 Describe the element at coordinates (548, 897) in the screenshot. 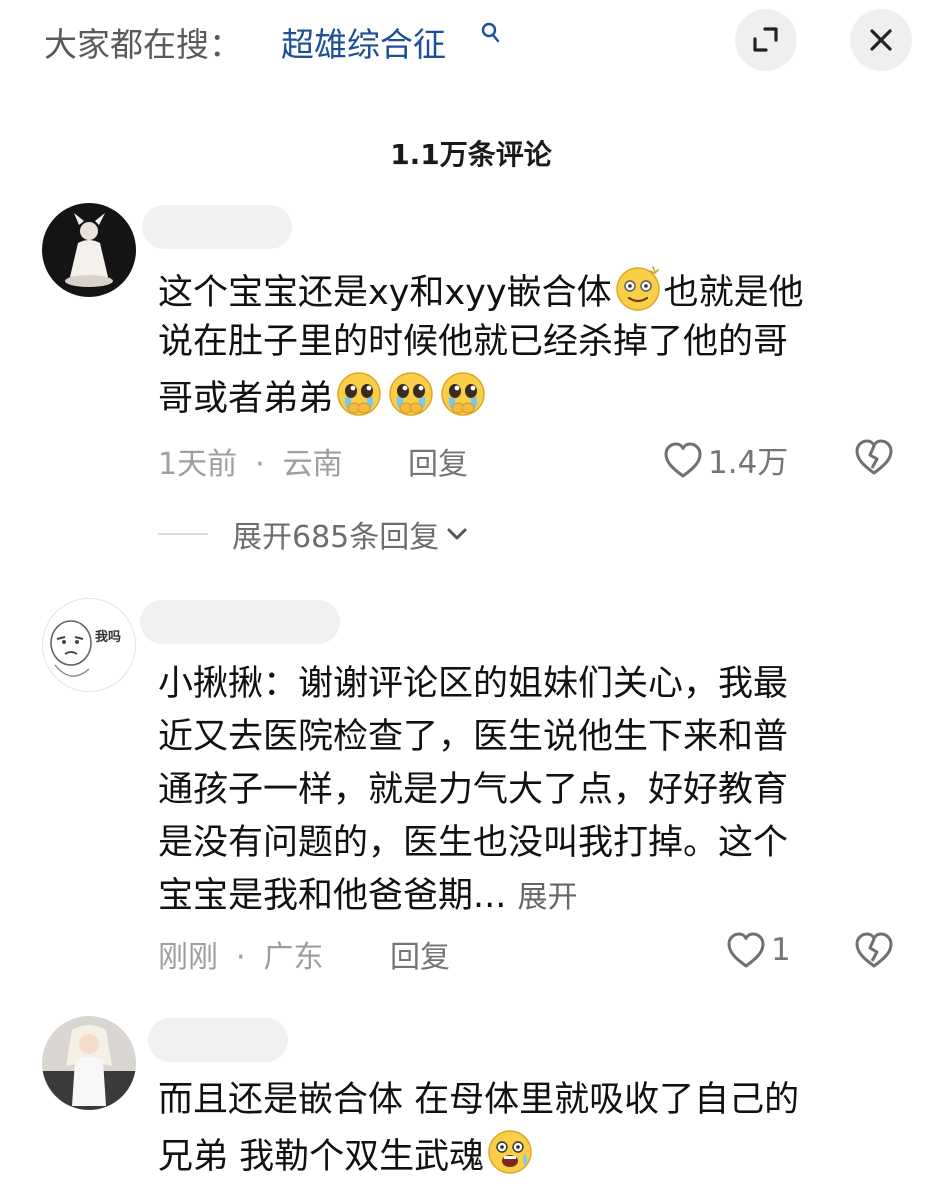

I see `expand-comment-link: 展开` at that location.